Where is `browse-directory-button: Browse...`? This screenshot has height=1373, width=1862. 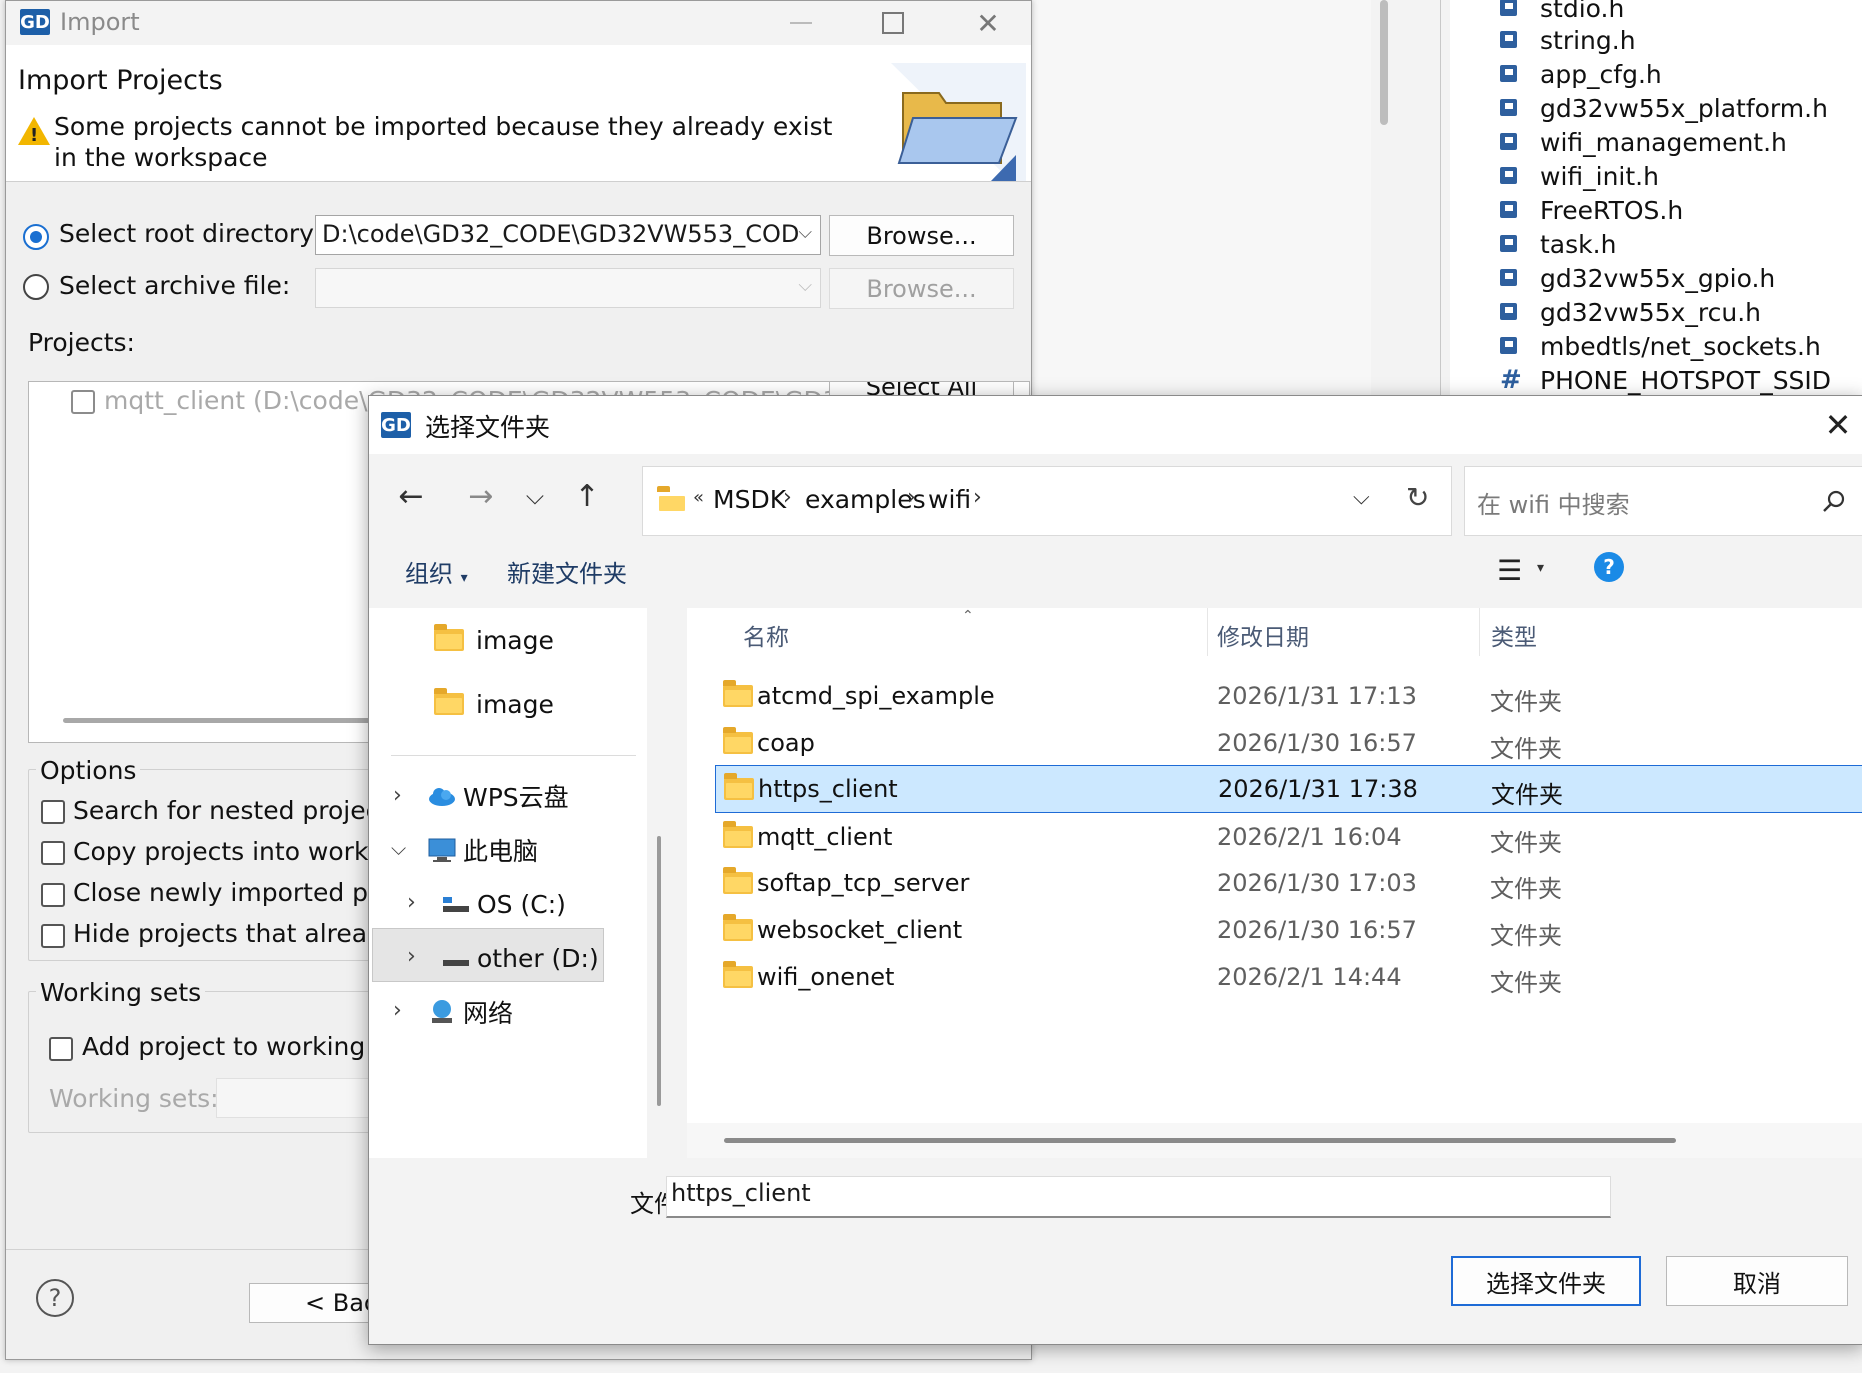 browse-directory-button: Browse... is located at coordinates (921, 235).